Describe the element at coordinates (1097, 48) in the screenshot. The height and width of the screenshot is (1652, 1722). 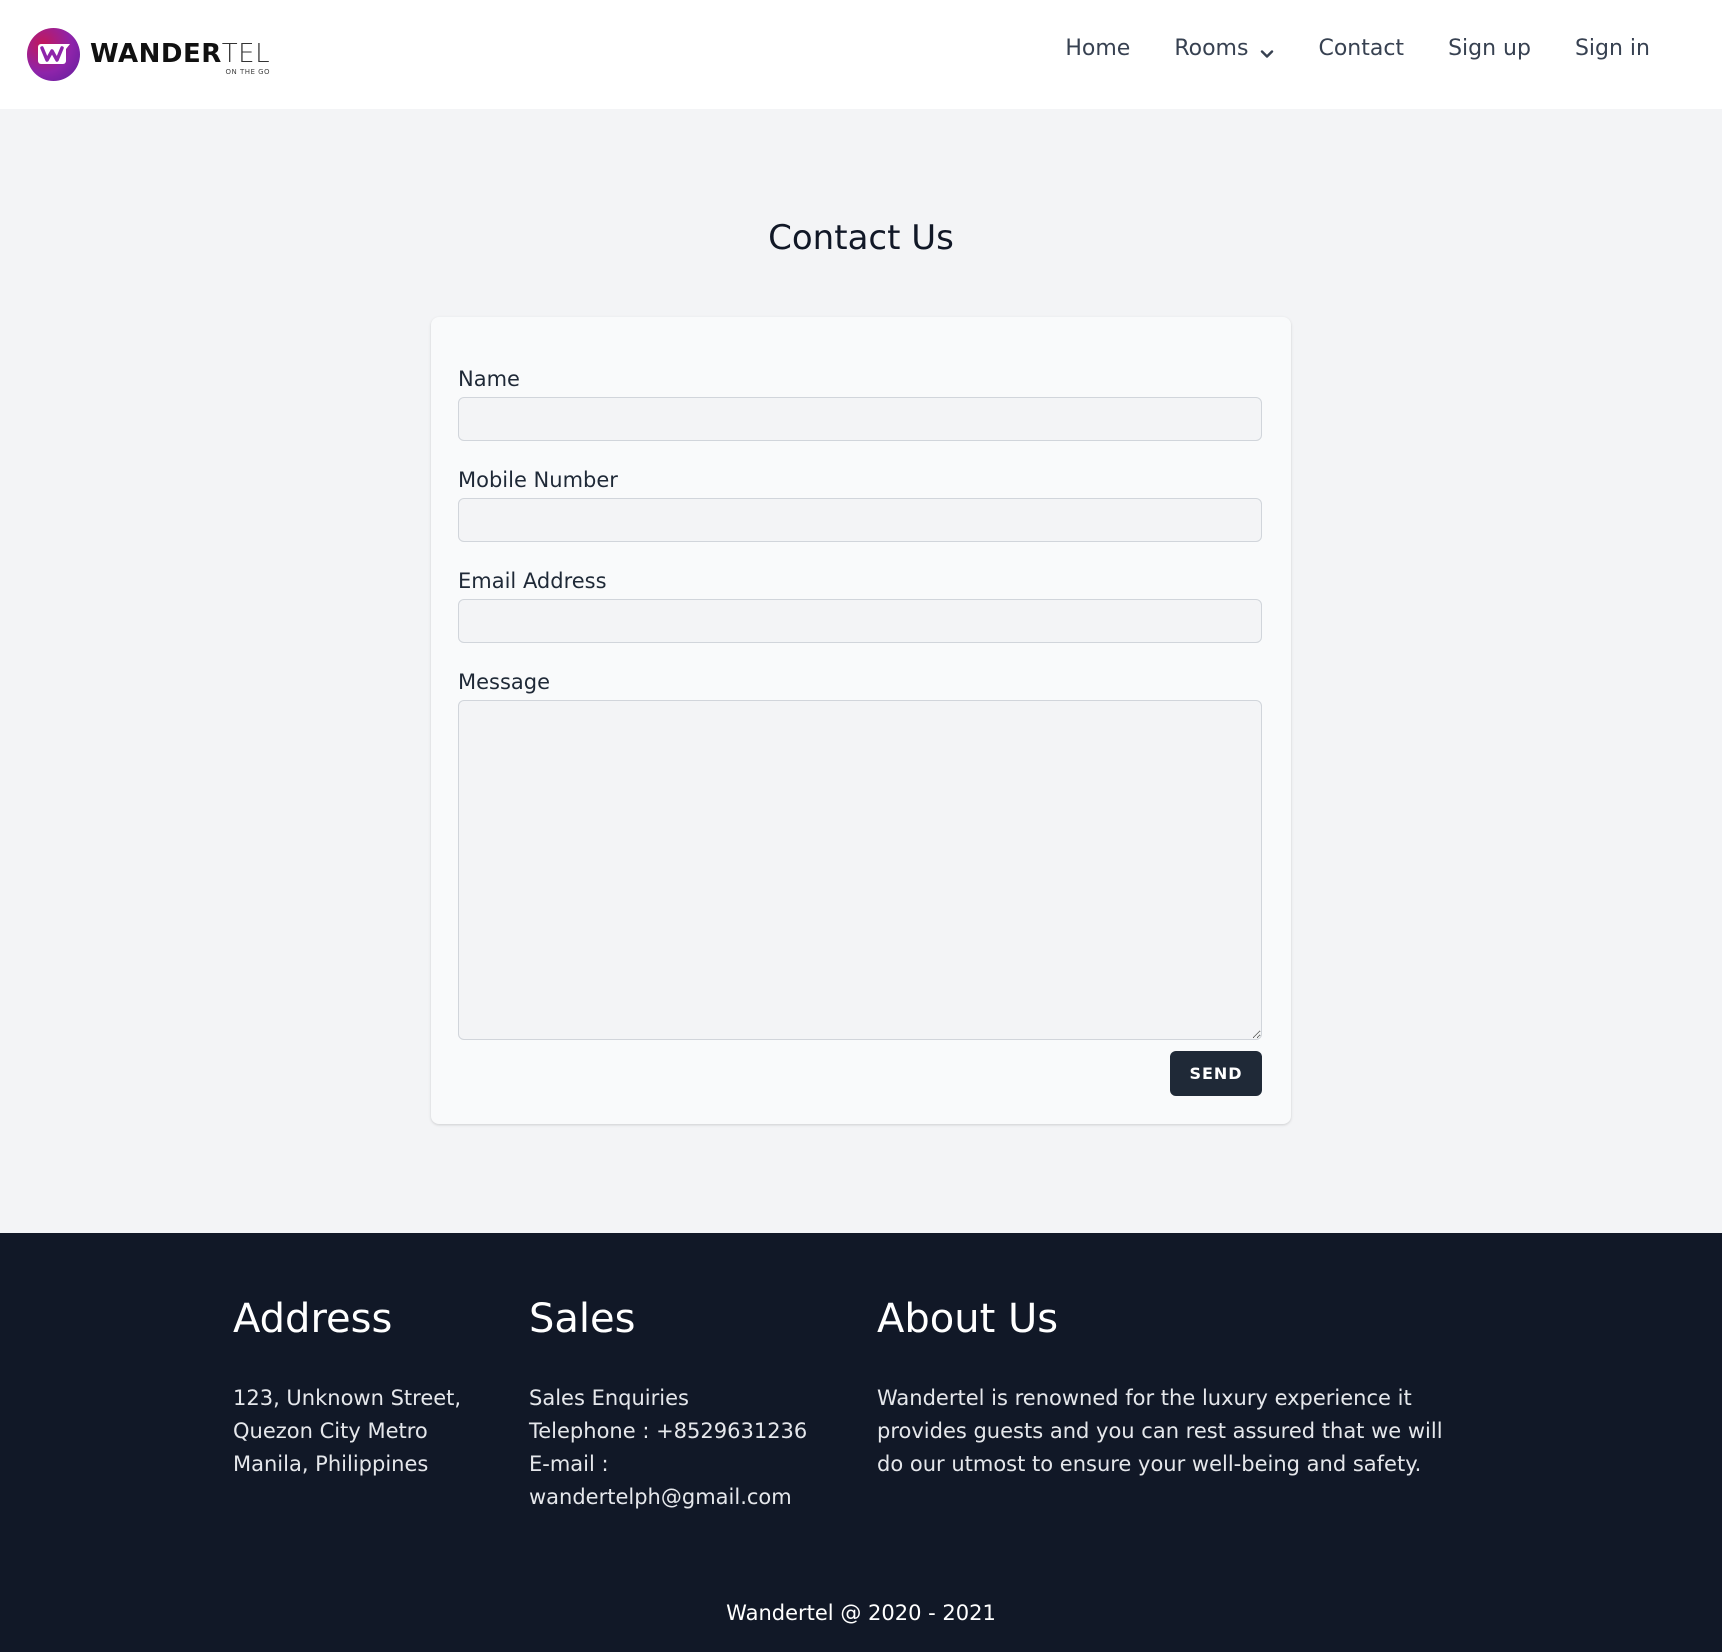
I see `nav-home: Home` at that location.